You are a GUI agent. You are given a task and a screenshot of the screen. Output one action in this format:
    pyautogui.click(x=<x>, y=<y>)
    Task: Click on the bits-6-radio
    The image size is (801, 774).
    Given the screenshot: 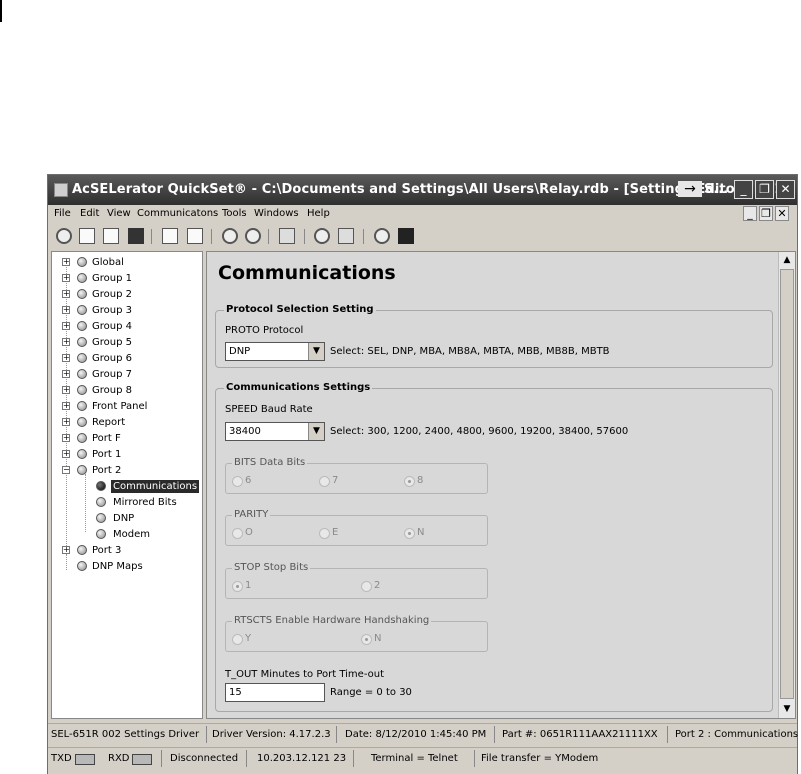 What is the action you would take?
    pyautogui.click(x=237, y=481)
    